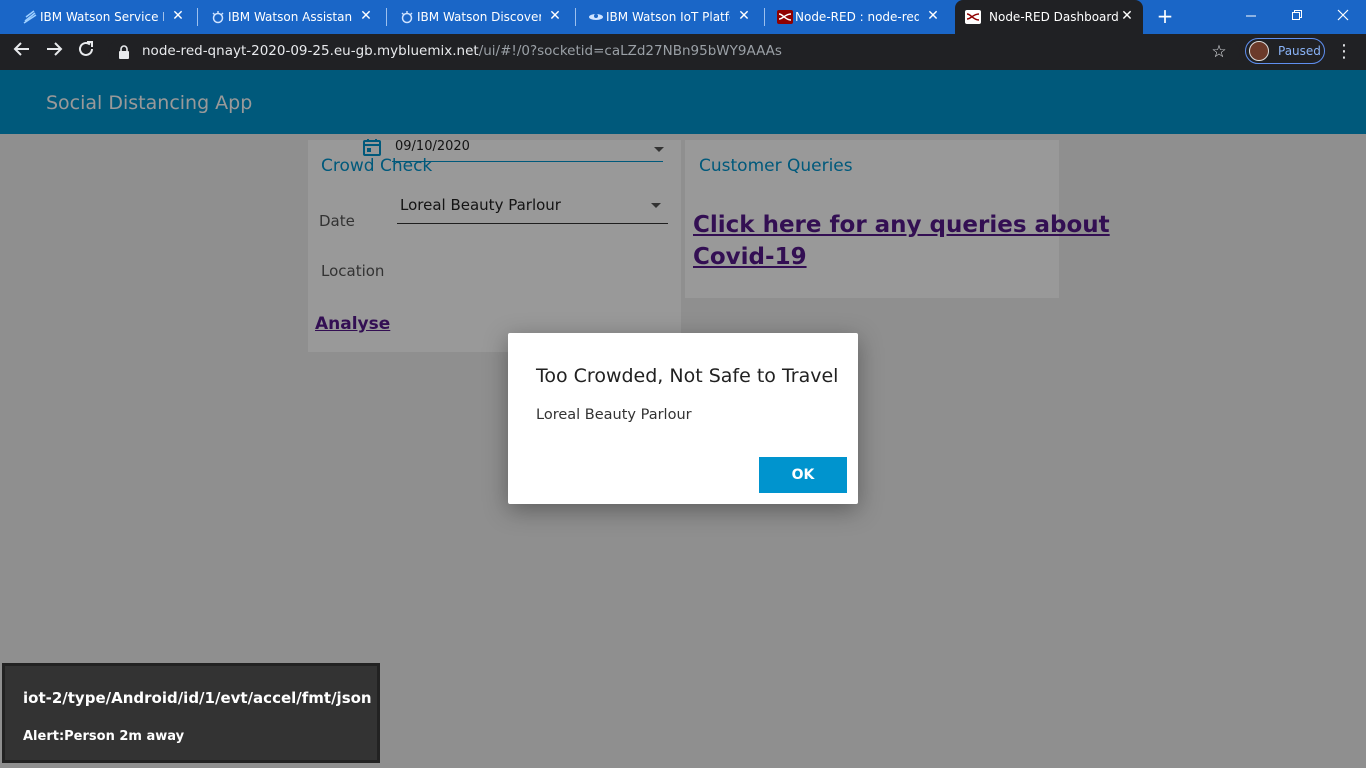 The height and width of the screenshot is (768, 1366). What do you see at coordinates (1344, 52) in the screenshot?
I see `browser-menu-icon: ⋮` at bounding box center [1344, 52].